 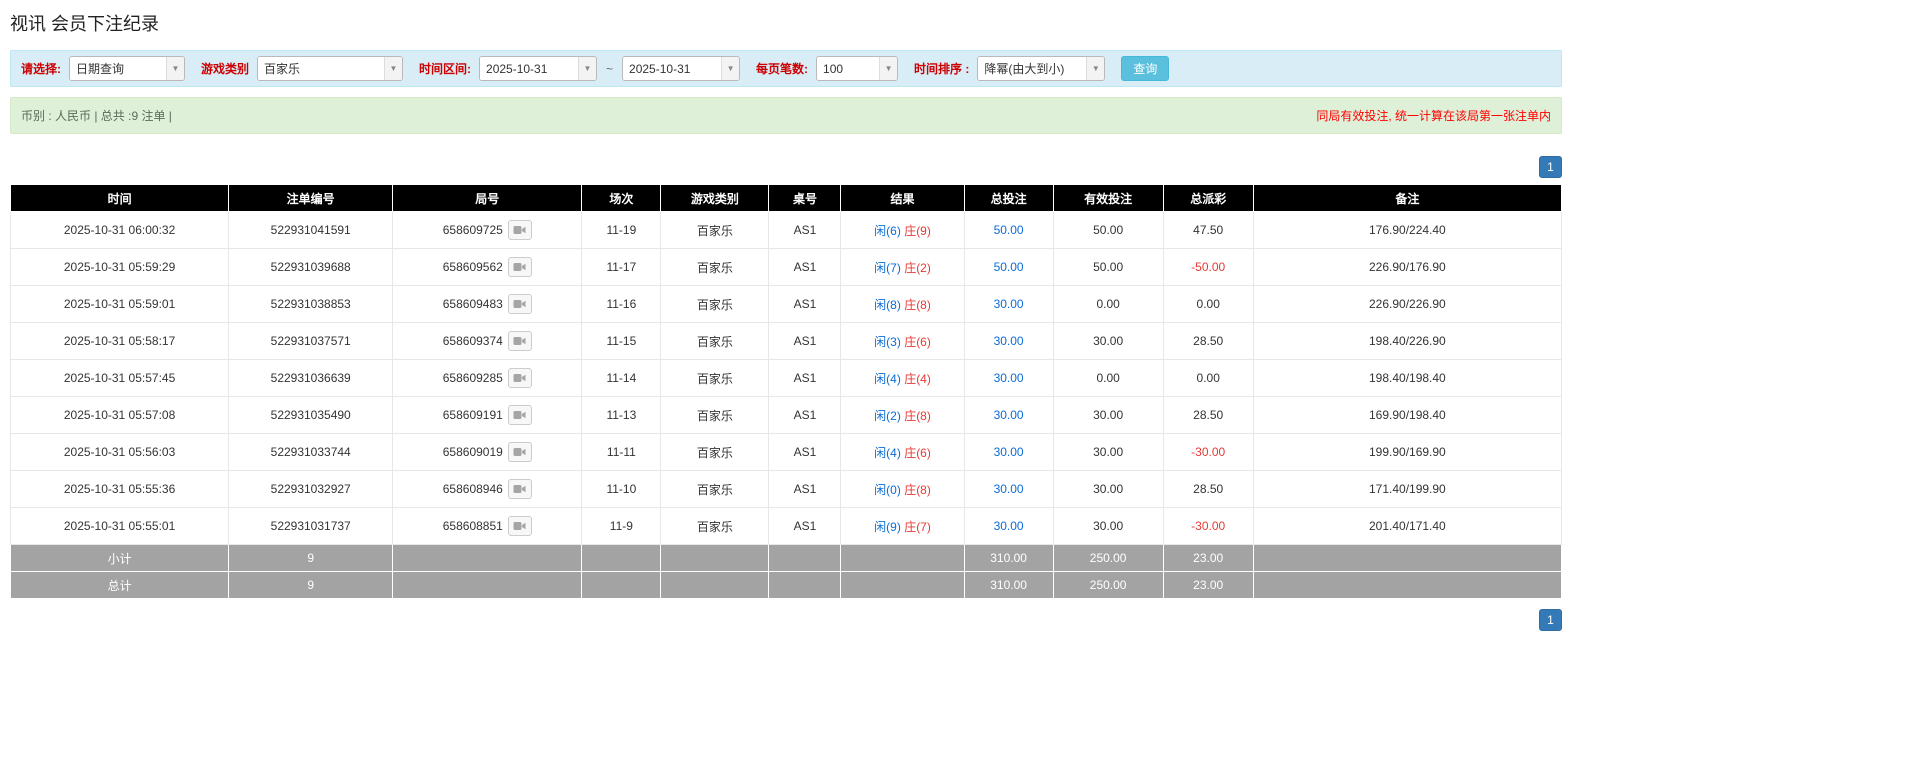 What do you see at coordinates (1145, 68) in the screenshot?
I see `search-button: 查询` at bounding box center [1145, 68].